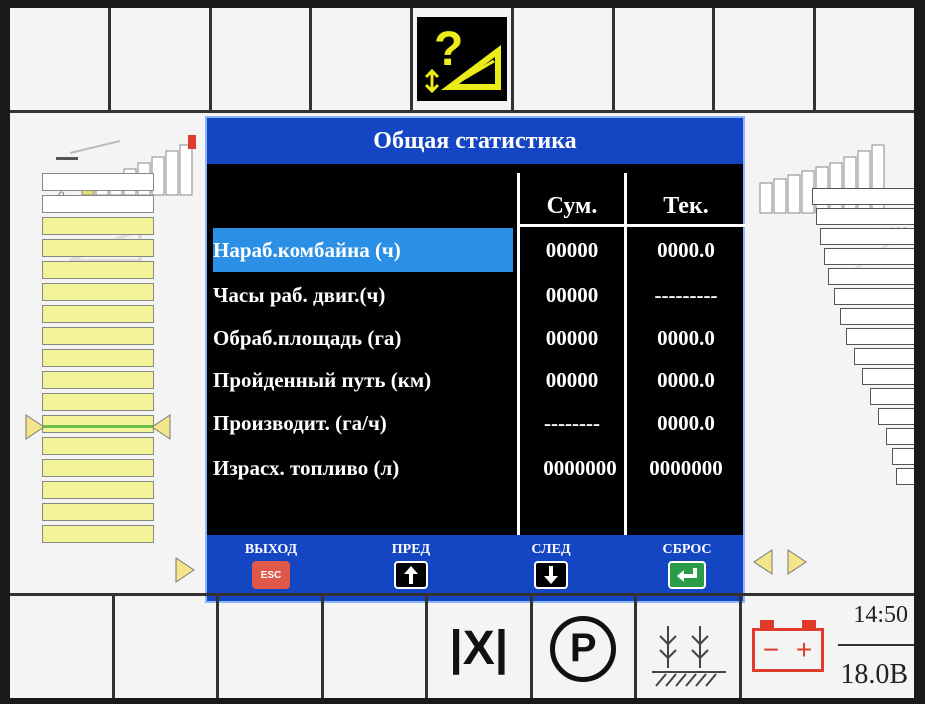 The width and height of the screenshot is (925, 704). I want to click on battery-clock-panel: − + 14:50 18.0В, so click(828, 647).